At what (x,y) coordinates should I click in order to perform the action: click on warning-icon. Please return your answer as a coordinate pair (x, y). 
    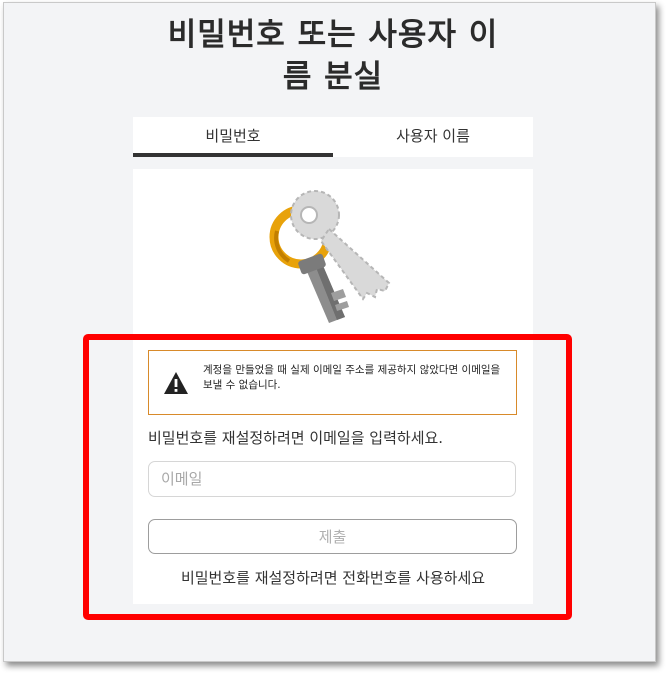
    Looking at the image, I should click on (176, 383).